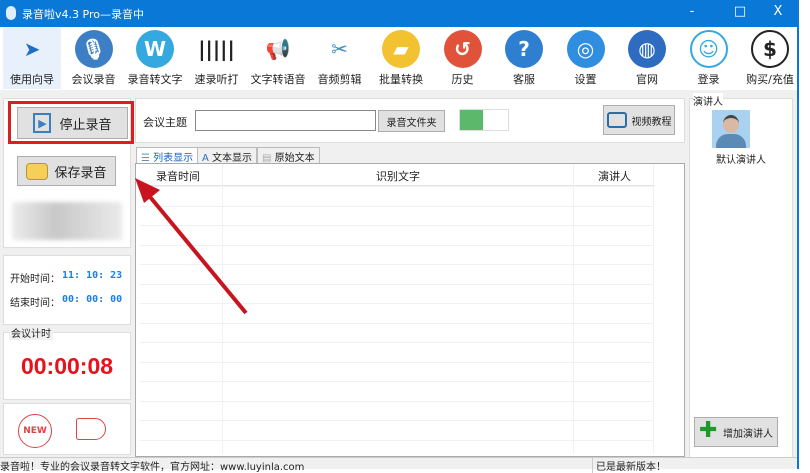 This screenshot has height=473, width=810. I want to click on add-speaker-button: ✚ 增加演讲人, so click(736, 432).